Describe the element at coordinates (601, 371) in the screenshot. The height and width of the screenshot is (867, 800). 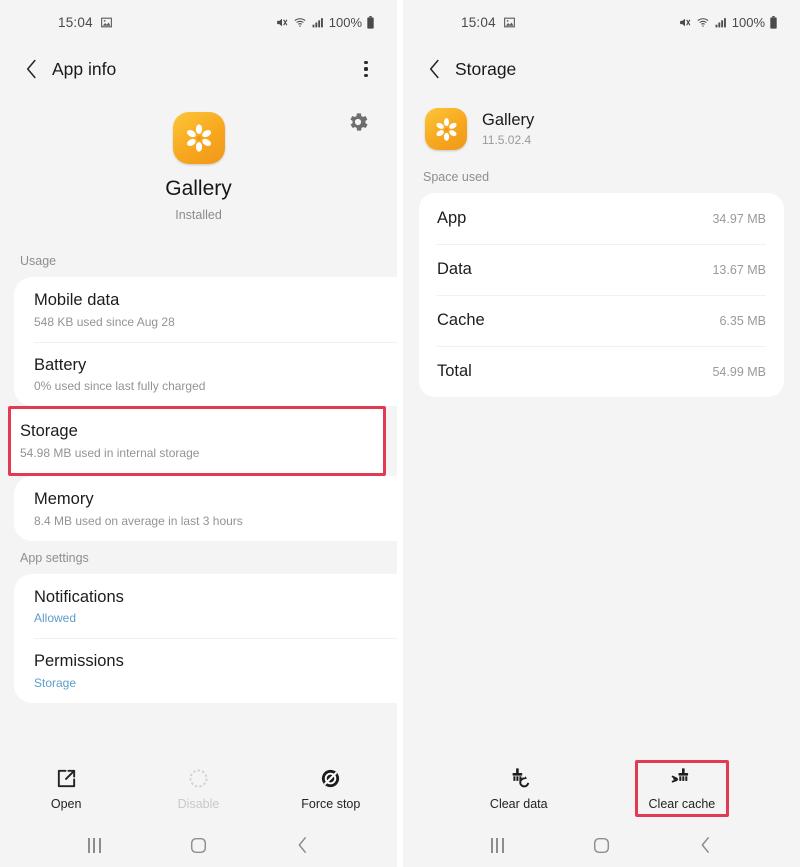
I see `table-row-total: Total 54.99 MB` at that location.